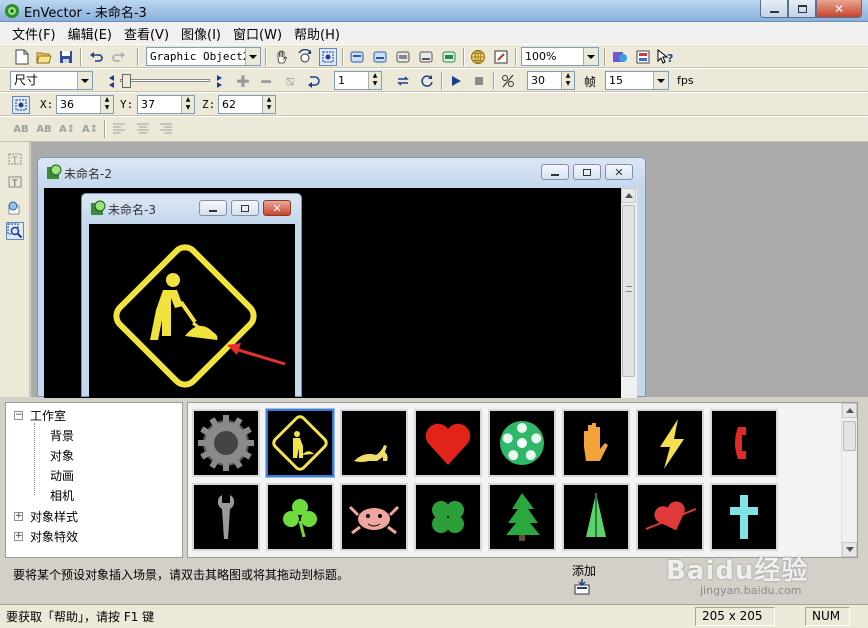 This screenshot has height=628, width=868. I want to click on remove-keyframe-icon: ━, so click(266, 81).